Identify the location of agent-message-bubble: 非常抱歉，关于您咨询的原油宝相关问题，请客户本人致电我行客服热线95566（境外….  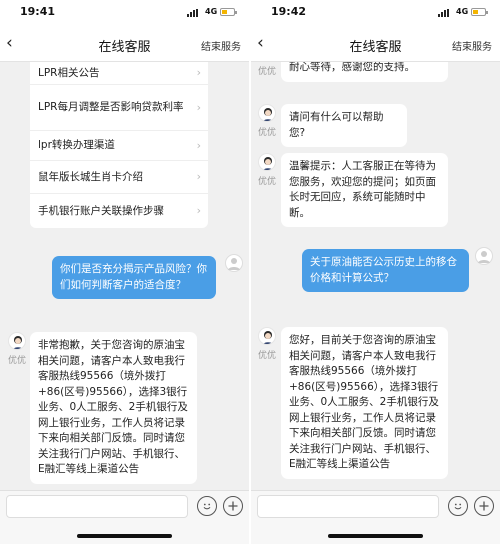
(113, 408).